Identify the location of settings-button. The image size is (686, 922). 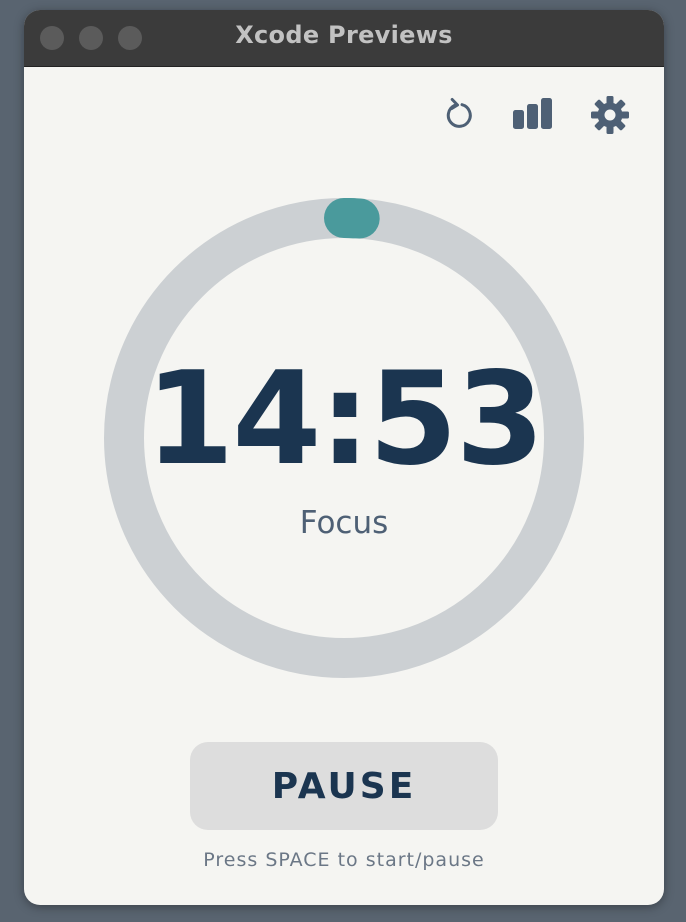
(610, 115).